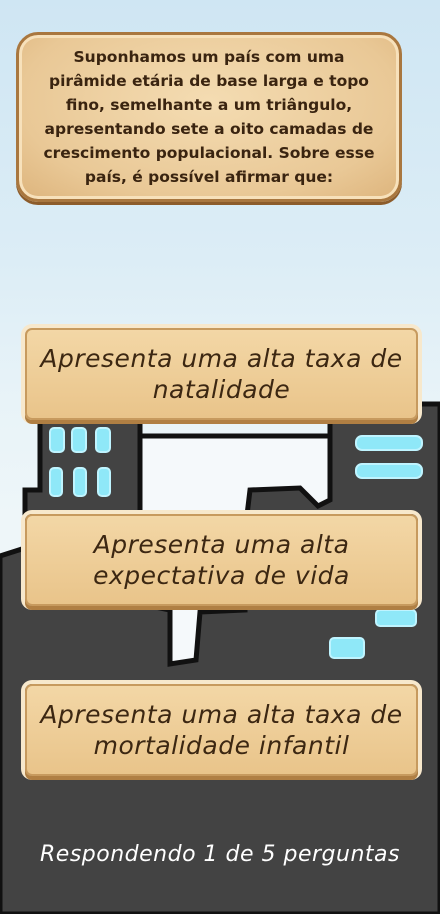 The height and width of the screenshot is (914, 440). What do you see at coordinates (220, 854) in the screenshot?
I see `progress-text: Respondendo 1 de 5 perguntas` at bounding box center [220, 854].